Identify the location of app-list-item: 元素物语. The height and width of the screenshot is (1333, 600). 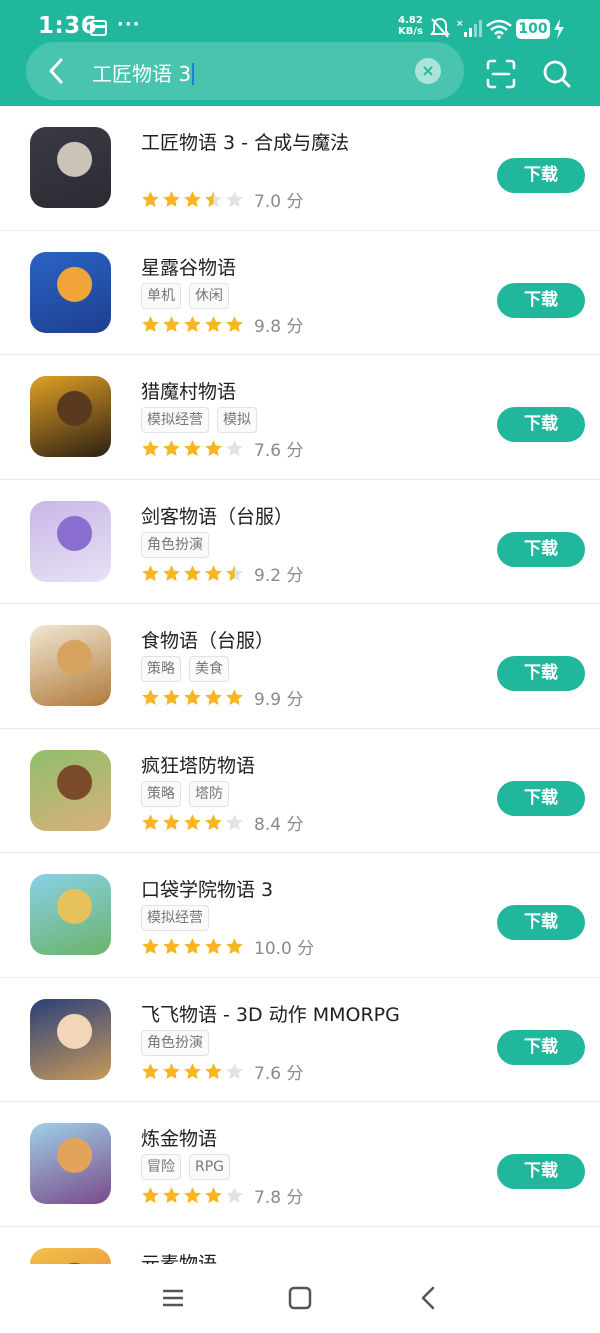
(300, 1246).